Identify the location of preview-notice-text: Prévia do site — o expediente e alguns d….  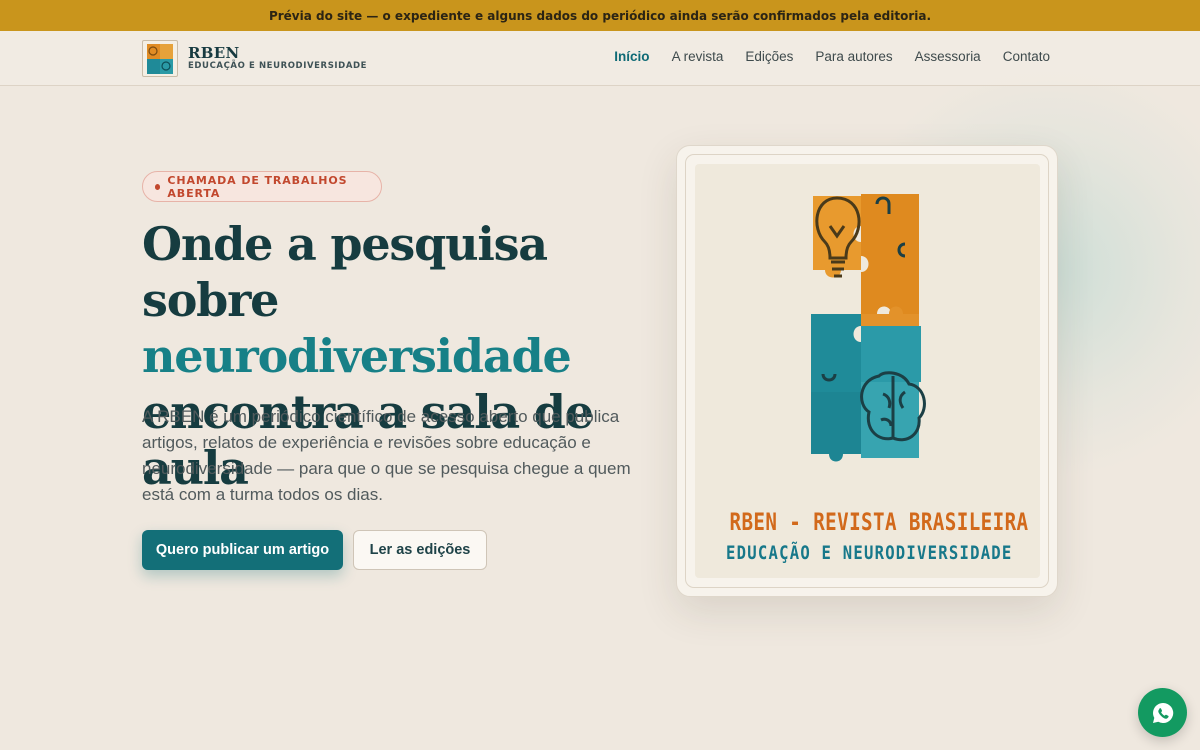
(600, 15).